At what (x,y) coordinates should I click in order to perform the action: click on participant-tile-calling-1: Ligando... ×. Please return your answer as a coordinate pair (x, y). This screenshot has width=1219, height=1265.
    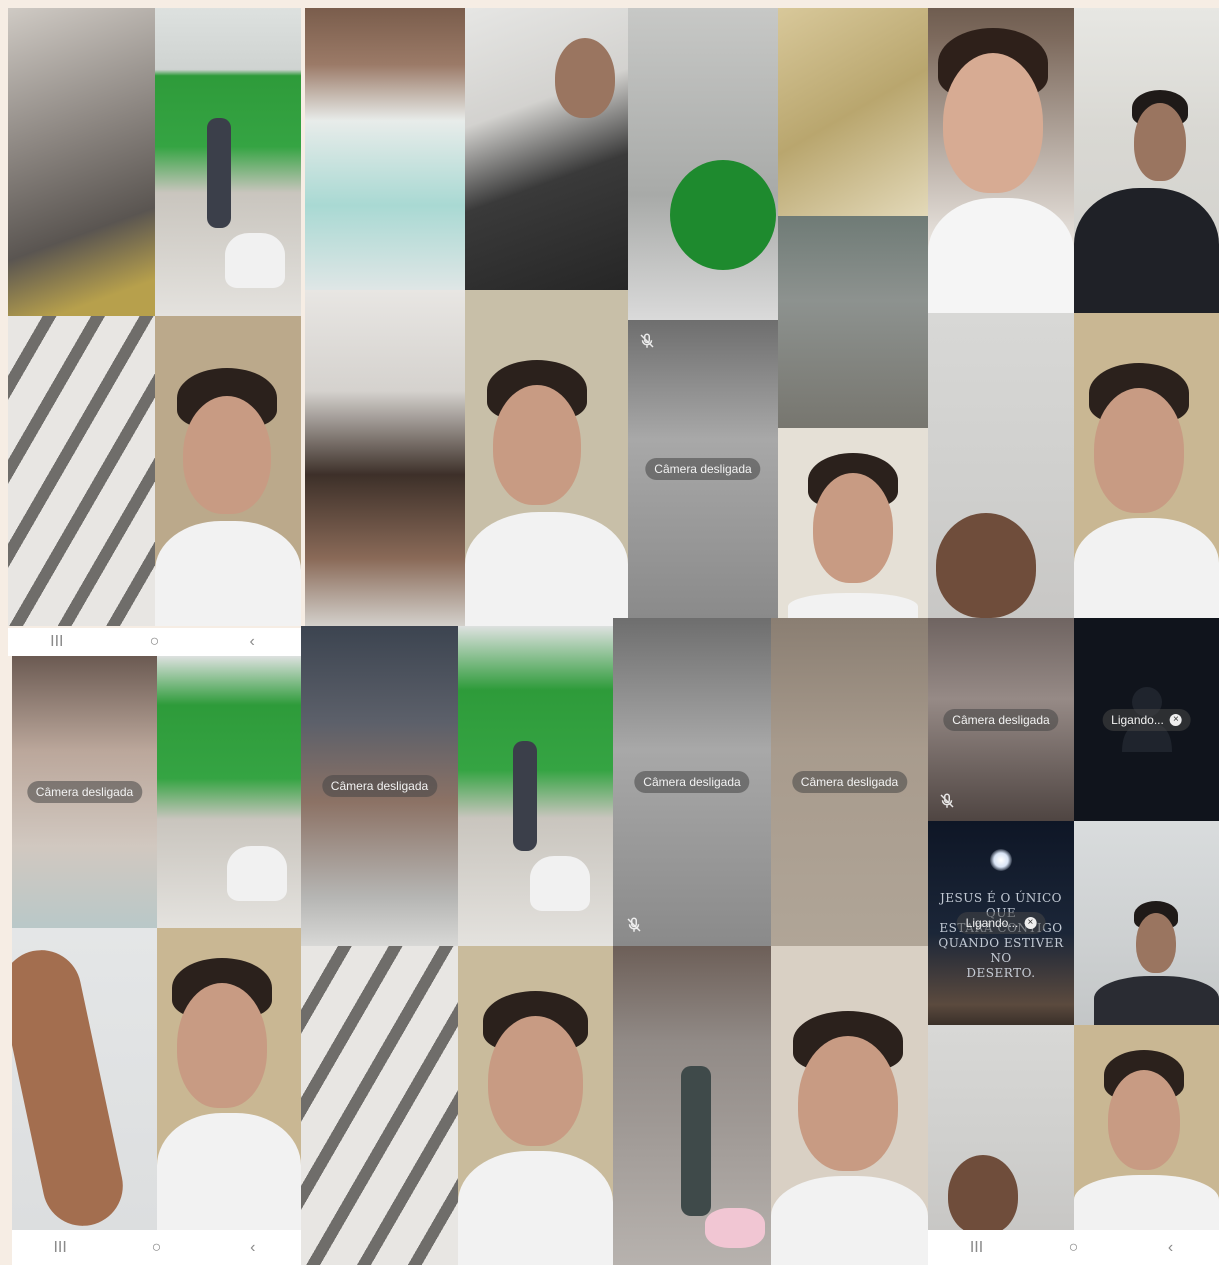
    Looking at the image, I should click on (1146, 719).